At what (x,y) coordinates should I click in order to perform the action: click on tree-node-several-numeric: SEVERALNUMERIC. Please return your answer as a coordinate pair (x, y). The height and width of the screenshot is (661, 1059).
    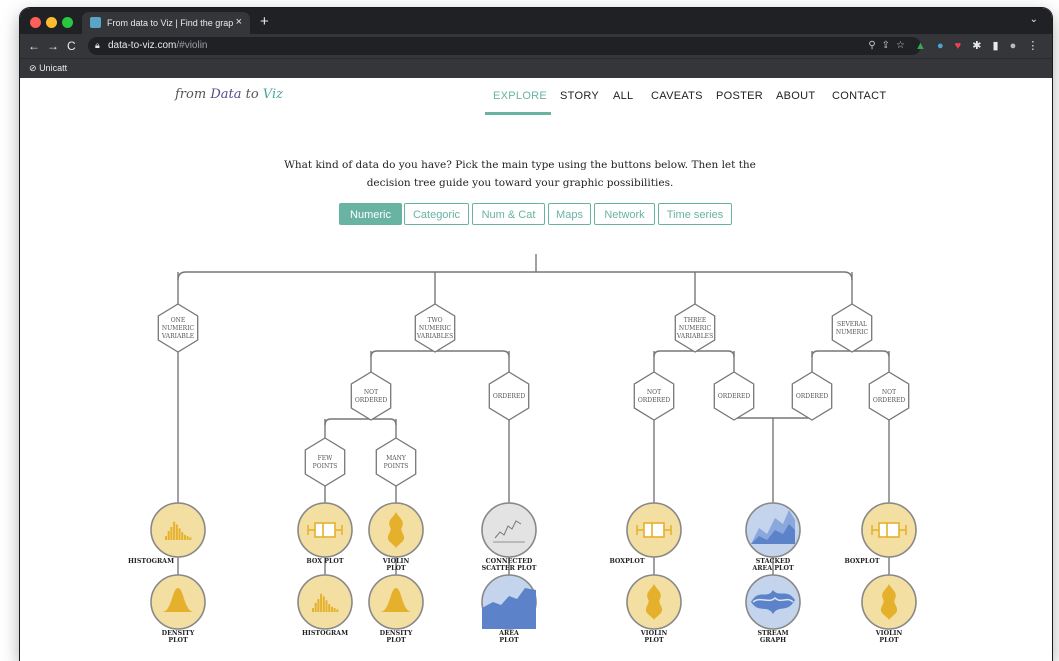
    Looking at the image, I should click on (852, 328).